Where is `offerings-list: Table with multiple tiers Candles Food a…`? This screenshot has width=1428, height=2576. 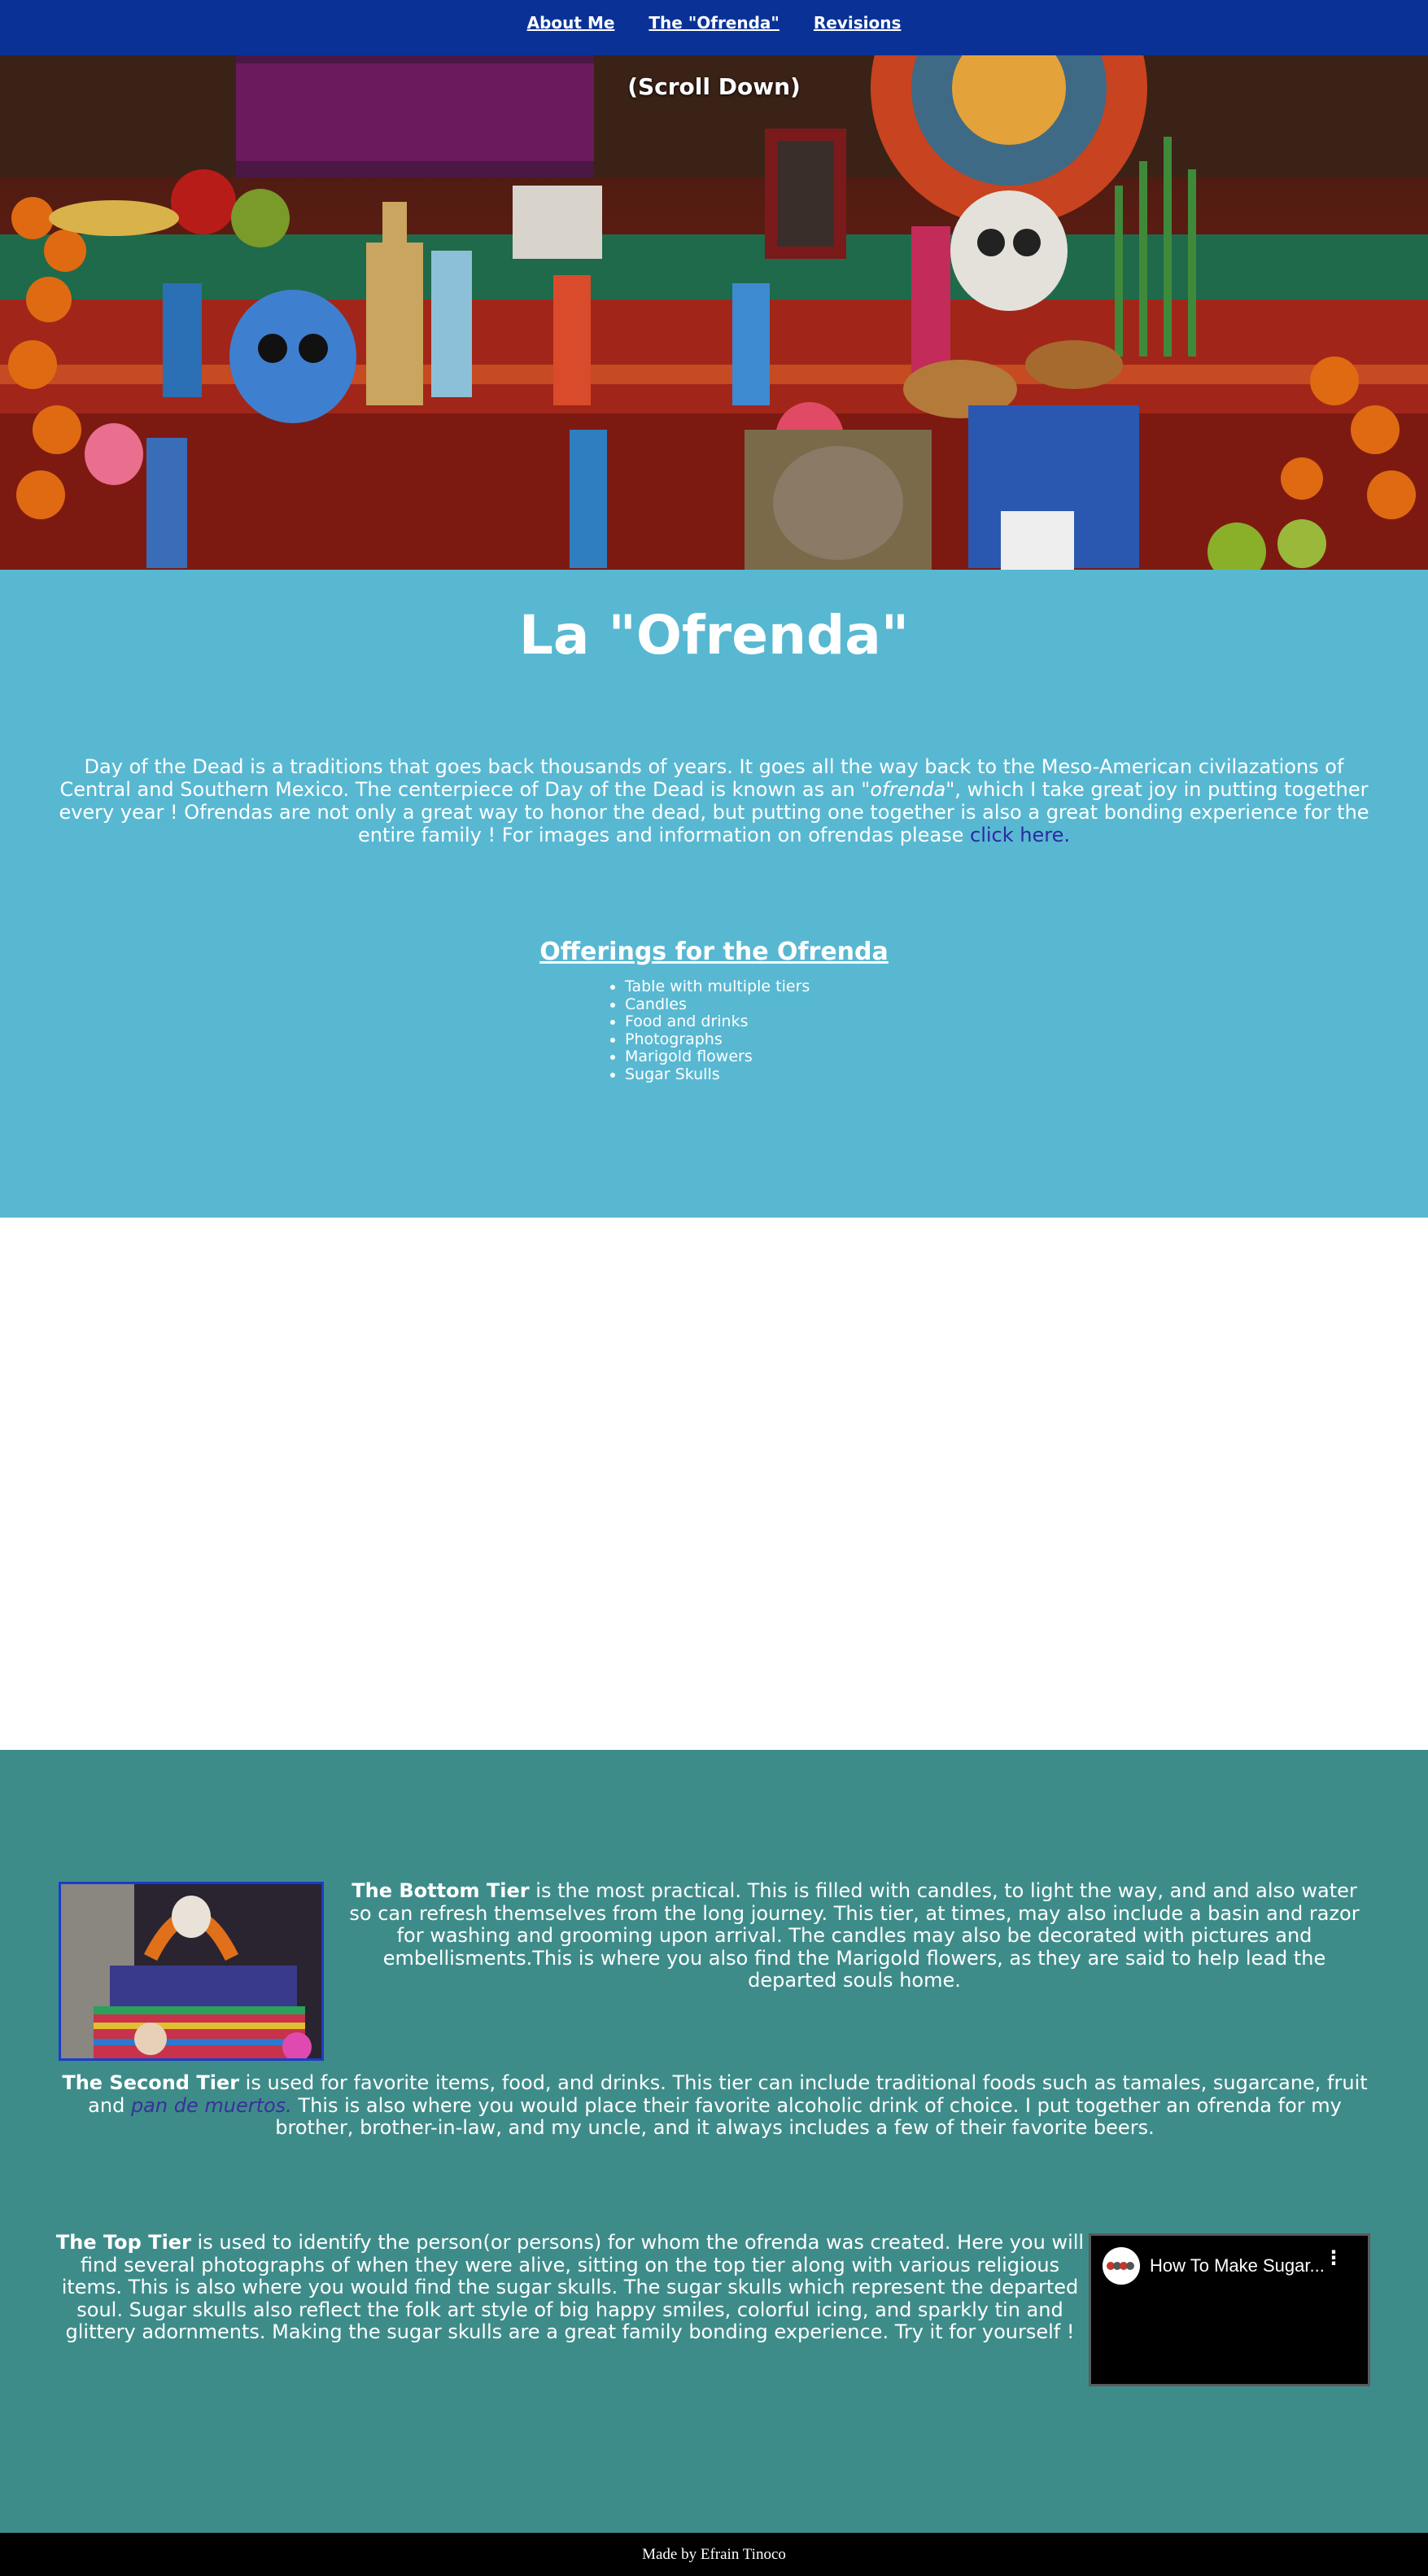
offerings-list: Table with multiple tiers Candles Food a… is located at coordinates (706, 1030).